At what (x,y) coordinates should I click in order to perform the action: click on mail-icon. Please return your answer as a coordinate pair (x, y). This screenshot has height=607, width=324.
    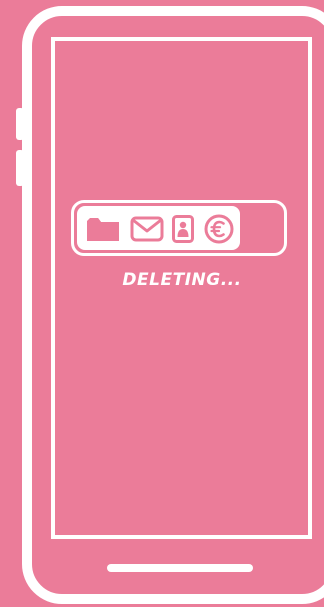
    Looking at the image, I should click on (147, 229).